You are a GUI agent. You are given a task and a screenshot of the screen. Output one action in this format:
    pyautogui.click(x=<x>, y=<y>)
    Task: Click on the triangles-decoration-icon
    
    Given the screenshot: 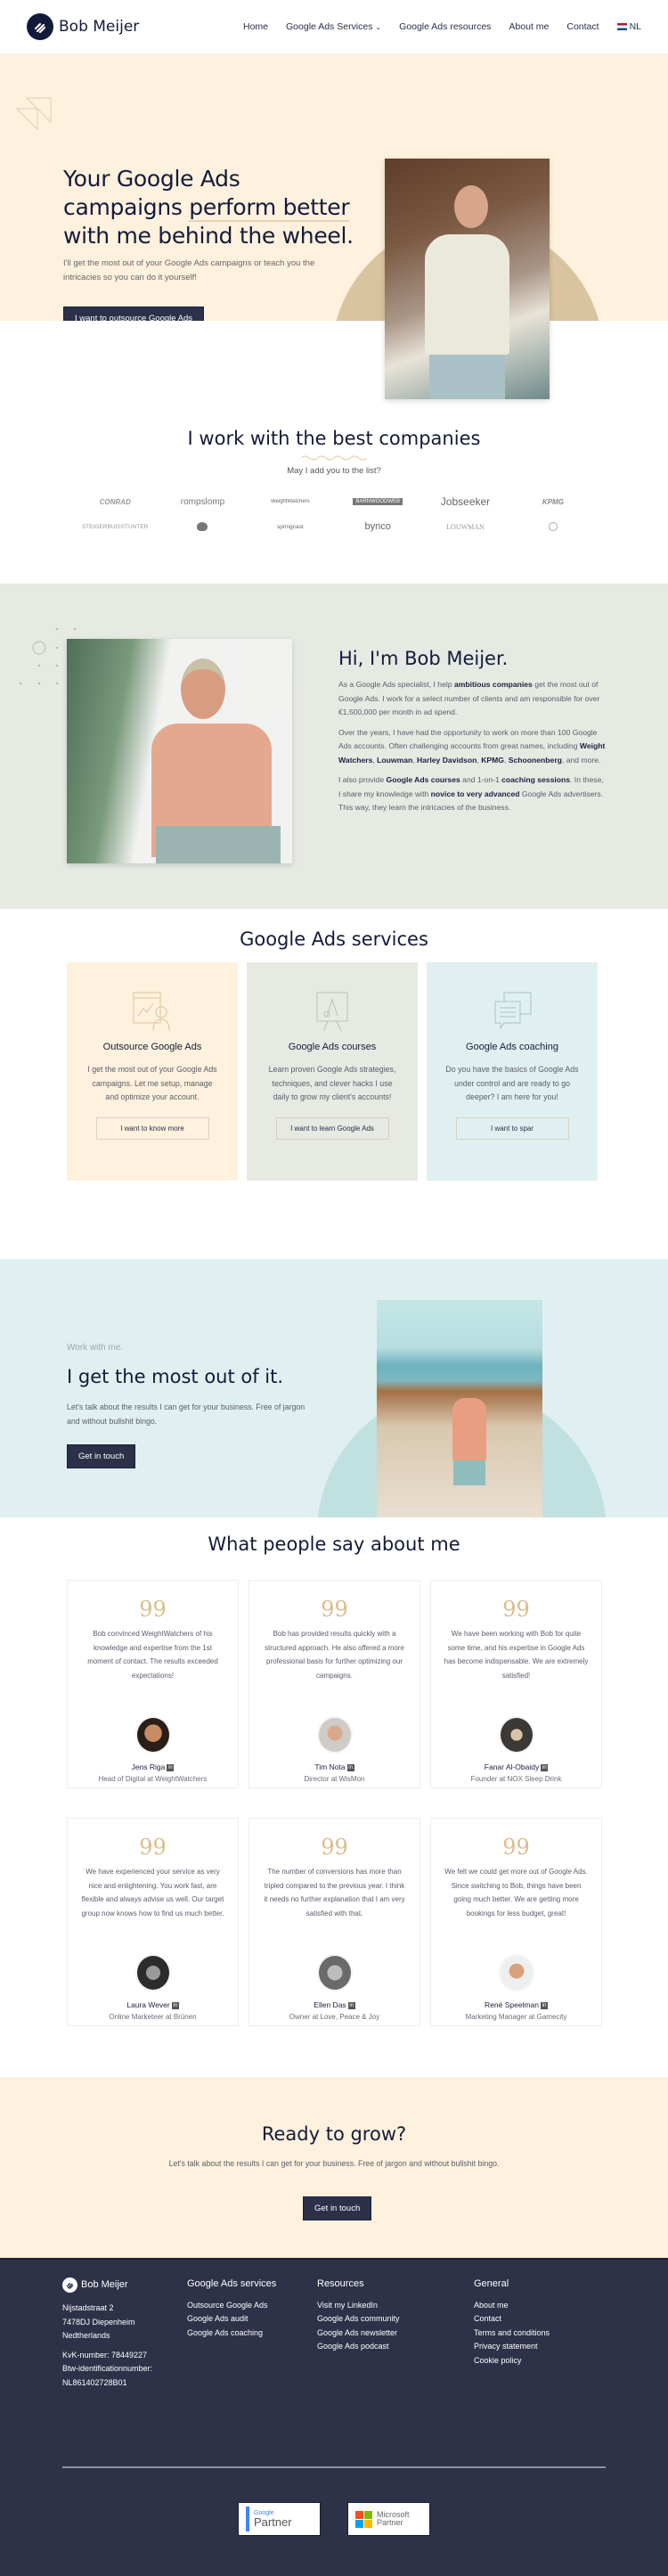 What is the action you would take?
    pyautogui.click(x=34, y=114)
    